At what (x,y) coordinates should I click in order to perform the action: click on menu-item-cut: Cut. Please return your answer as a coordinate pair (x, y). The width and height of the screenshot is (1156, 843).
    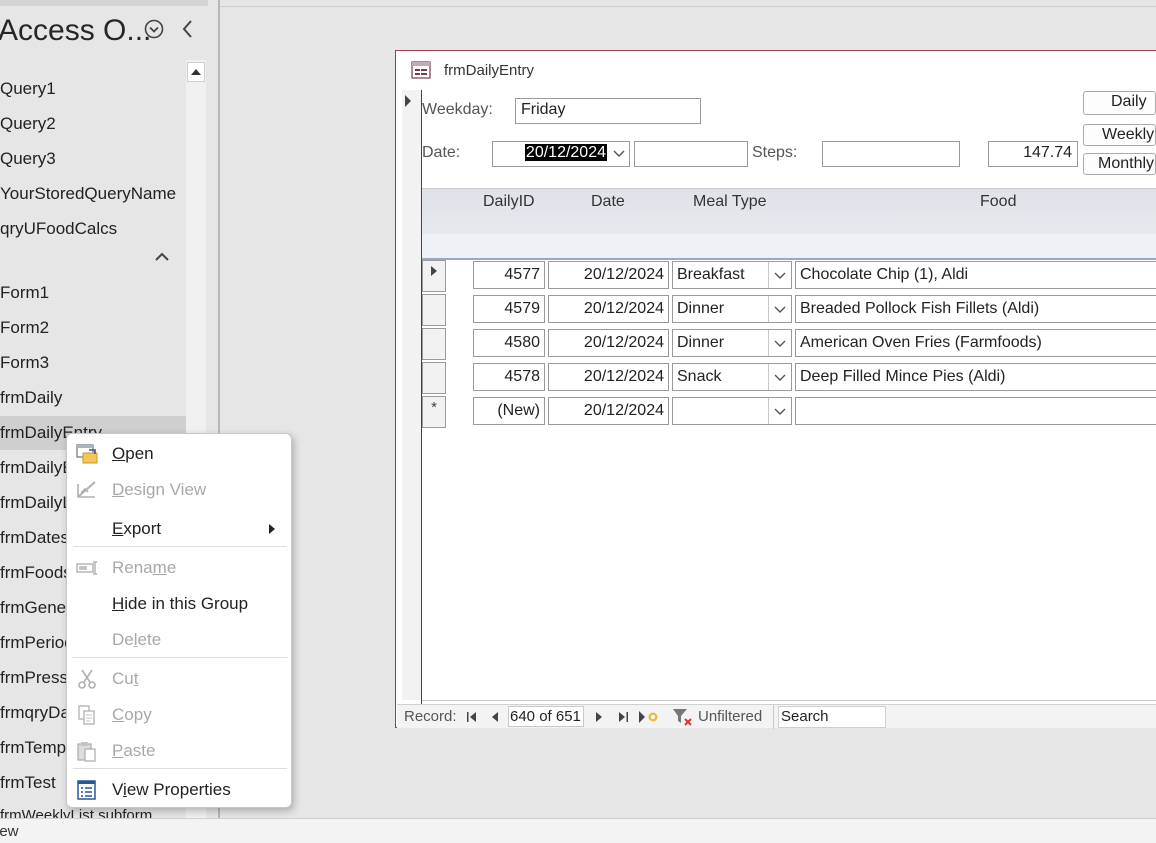
    Looking at the image, I should click on (179, 679).